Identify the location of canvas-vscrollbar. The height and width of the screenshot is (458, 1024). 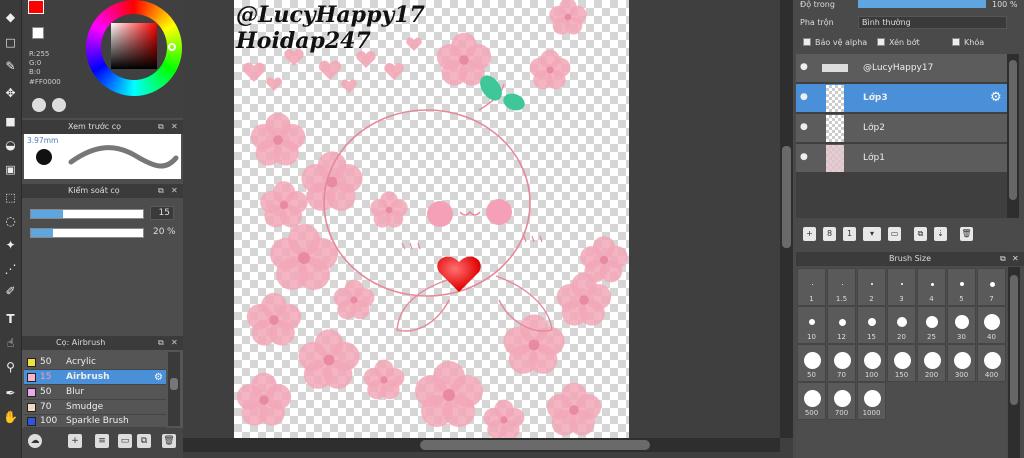
(786, 219).